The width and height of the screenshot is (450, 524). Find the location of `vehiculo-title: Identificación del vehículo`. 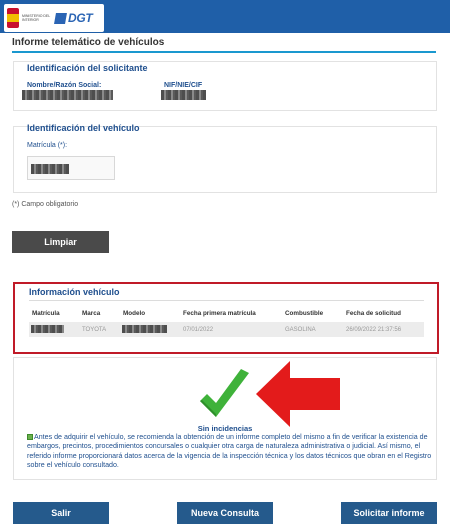

vehiculo-title: Identificación del vehículo is located at coordinates (83, 128).